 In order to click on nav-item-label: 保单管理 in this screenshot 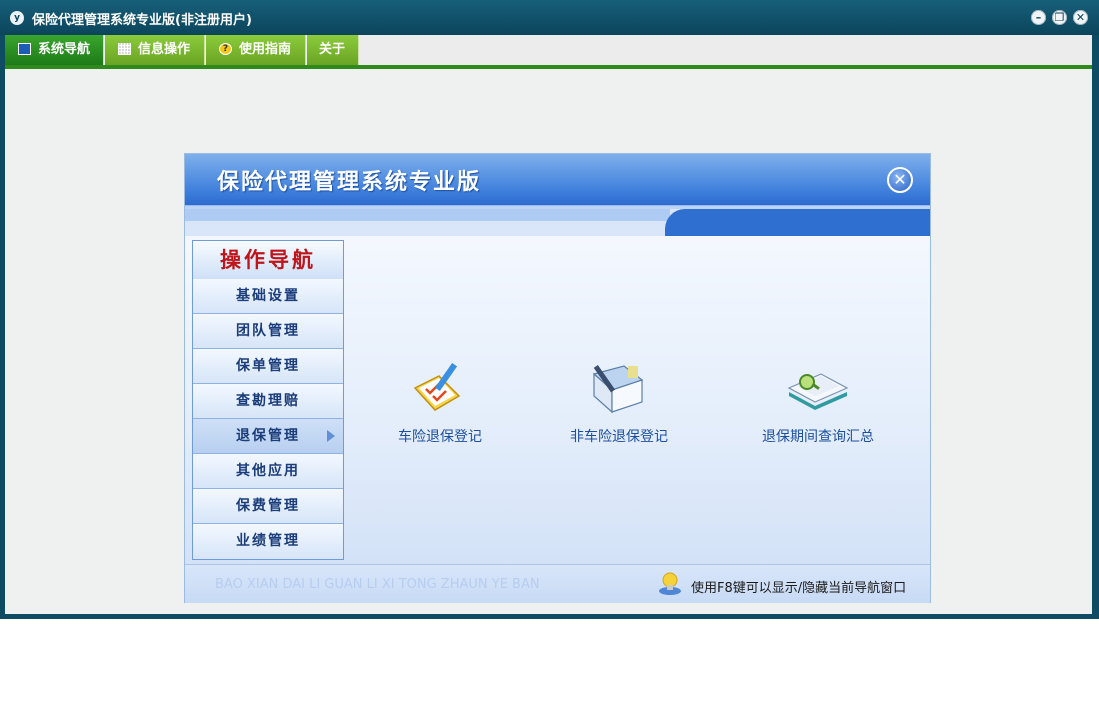, I will do `click(268, 366)`.